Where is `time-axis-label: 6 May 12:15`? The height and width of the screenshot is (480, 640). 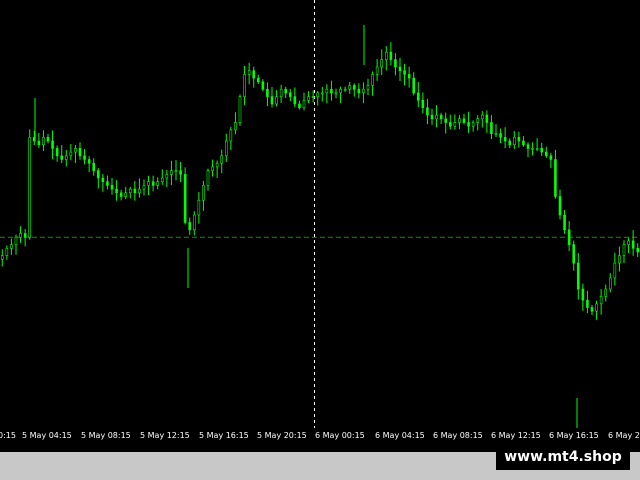 time-axis-label: 6 May 12:15 is located at coordinates (516, 435).